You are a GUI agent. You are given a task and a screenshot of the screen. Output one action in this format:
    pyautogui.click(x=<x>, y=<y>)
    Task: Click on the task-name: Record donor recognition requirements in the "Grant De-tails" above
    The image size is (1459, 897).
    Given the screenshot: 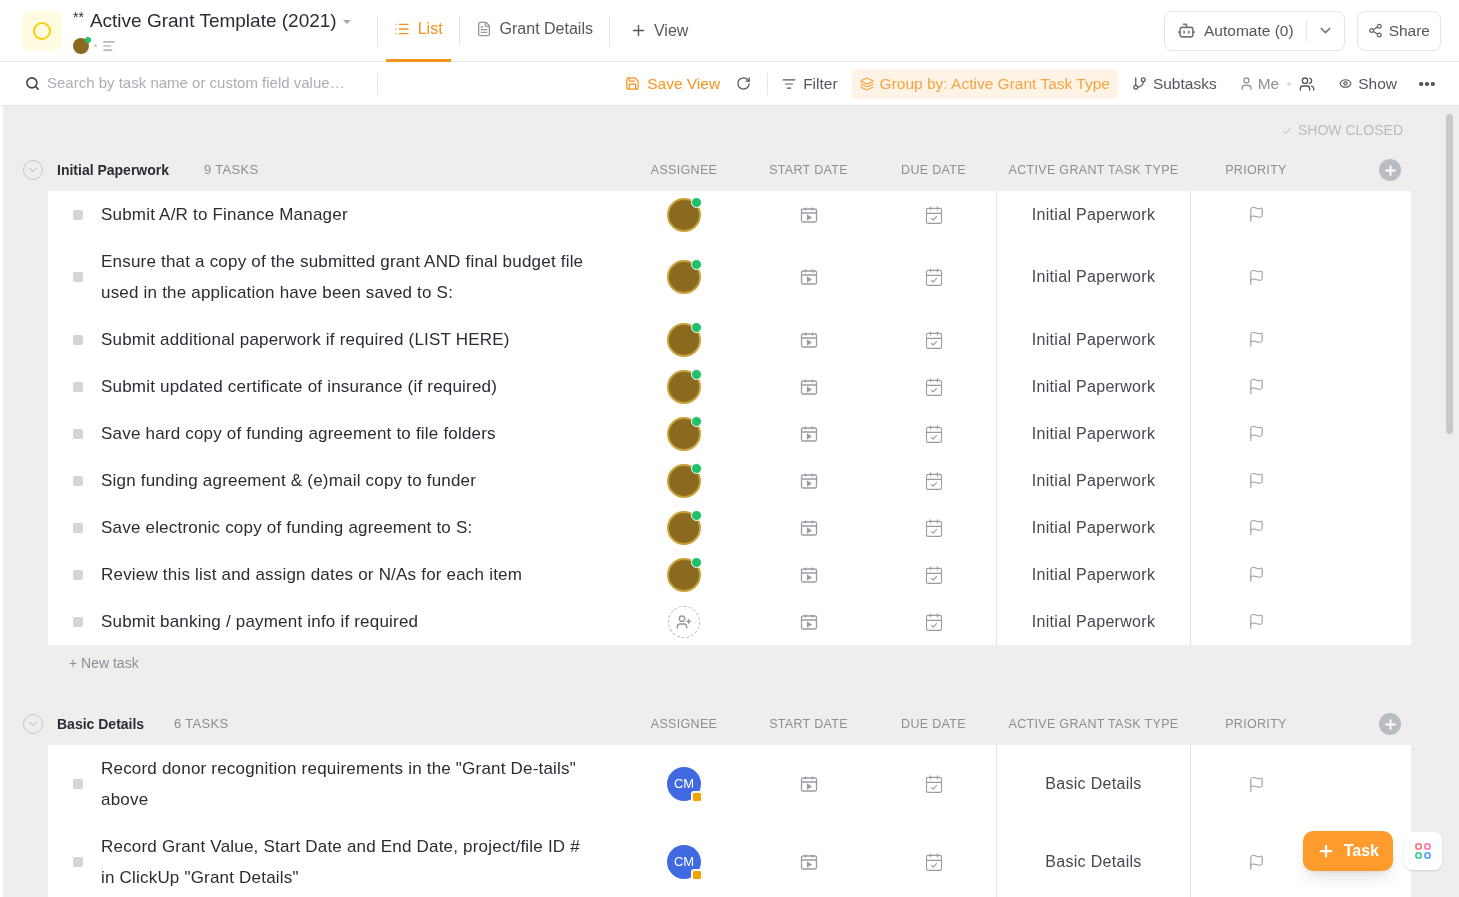 What is the action you would take?
    pyautogui.click(x=346, y=784)
    